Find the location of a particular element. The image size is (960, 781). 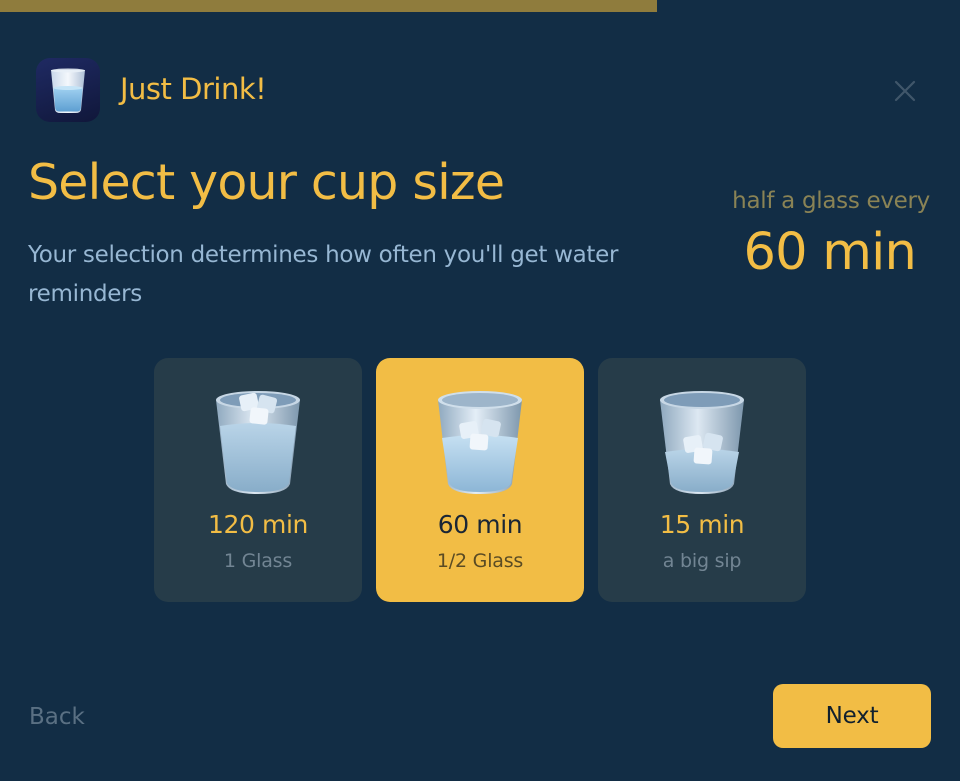

cup-option-15-min: 15 min a big sip is located at coordinates (702, 480).